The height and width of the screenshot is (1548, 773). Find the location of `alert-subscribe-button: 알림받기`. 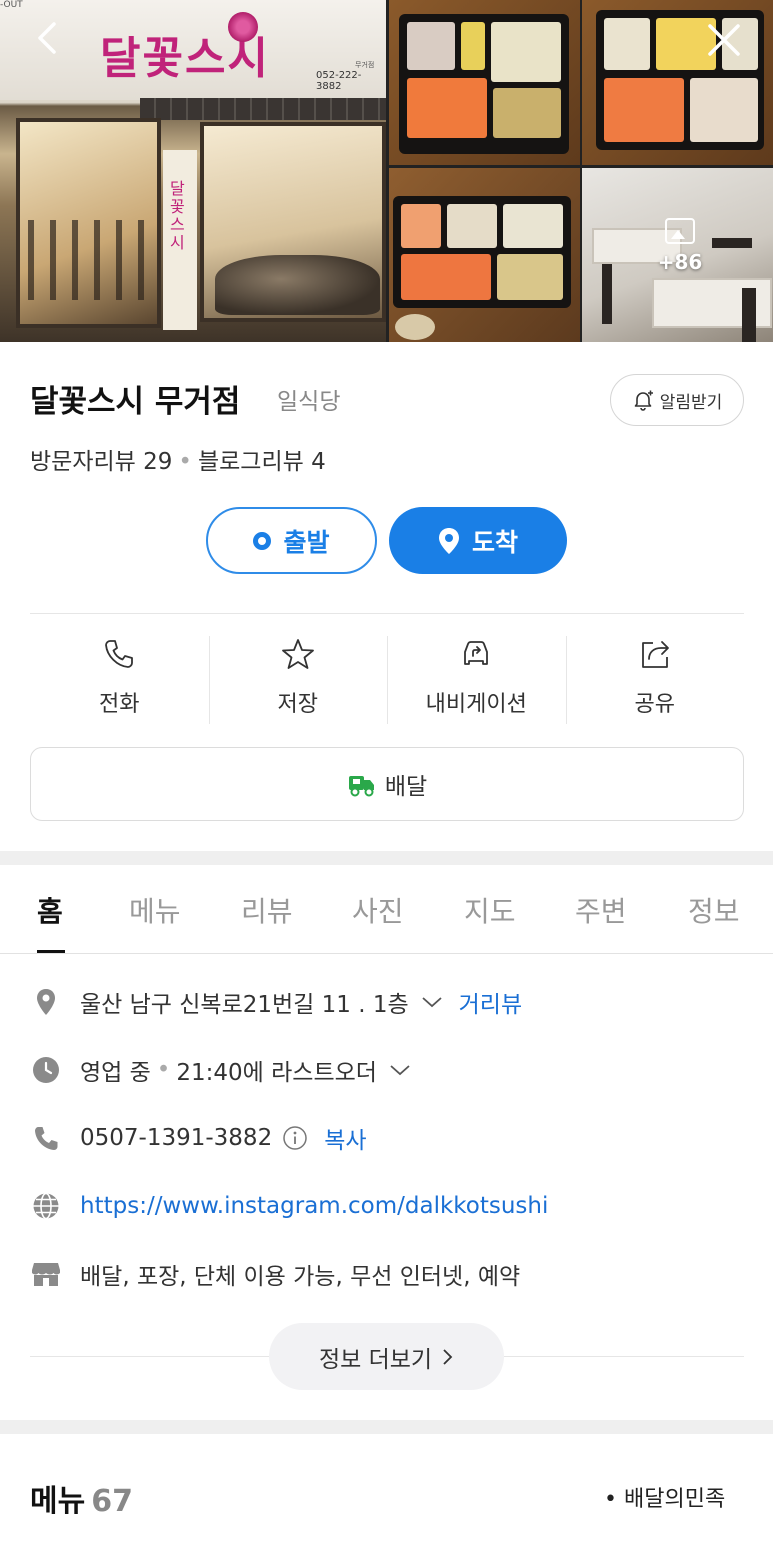

alert-subscribe-button: 알림받기 is located at coordinates (677, 400).